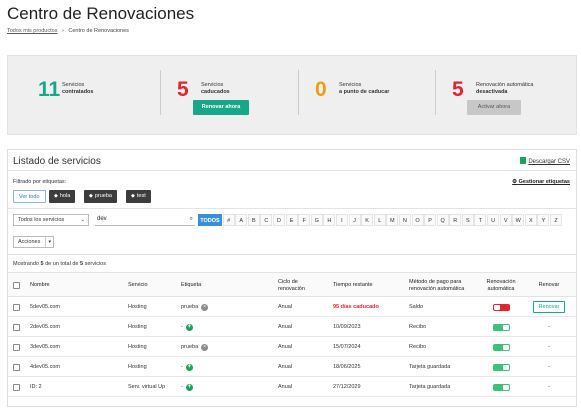  Describe the element at coordinates (518, 220) in the screenshot. I see `letter-filter-w: W` at that location.